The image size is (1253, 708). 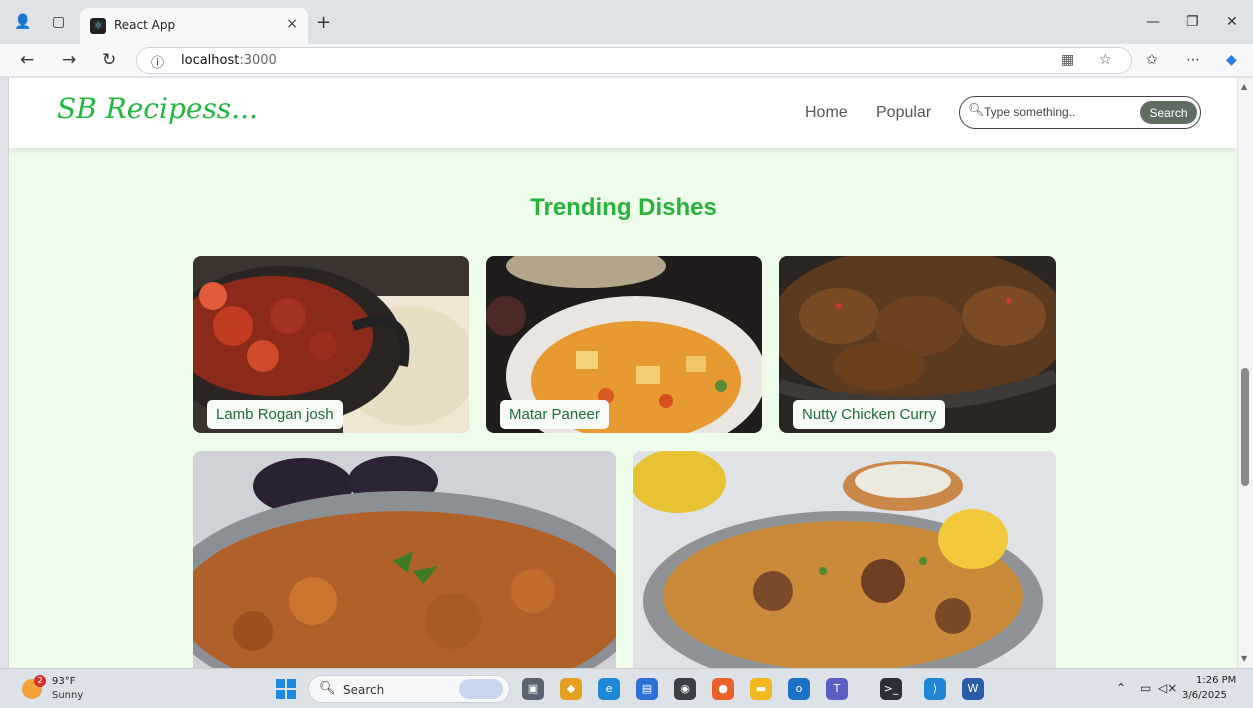 I want to click on photos-icon: ◉, so click(x=685, y=689).